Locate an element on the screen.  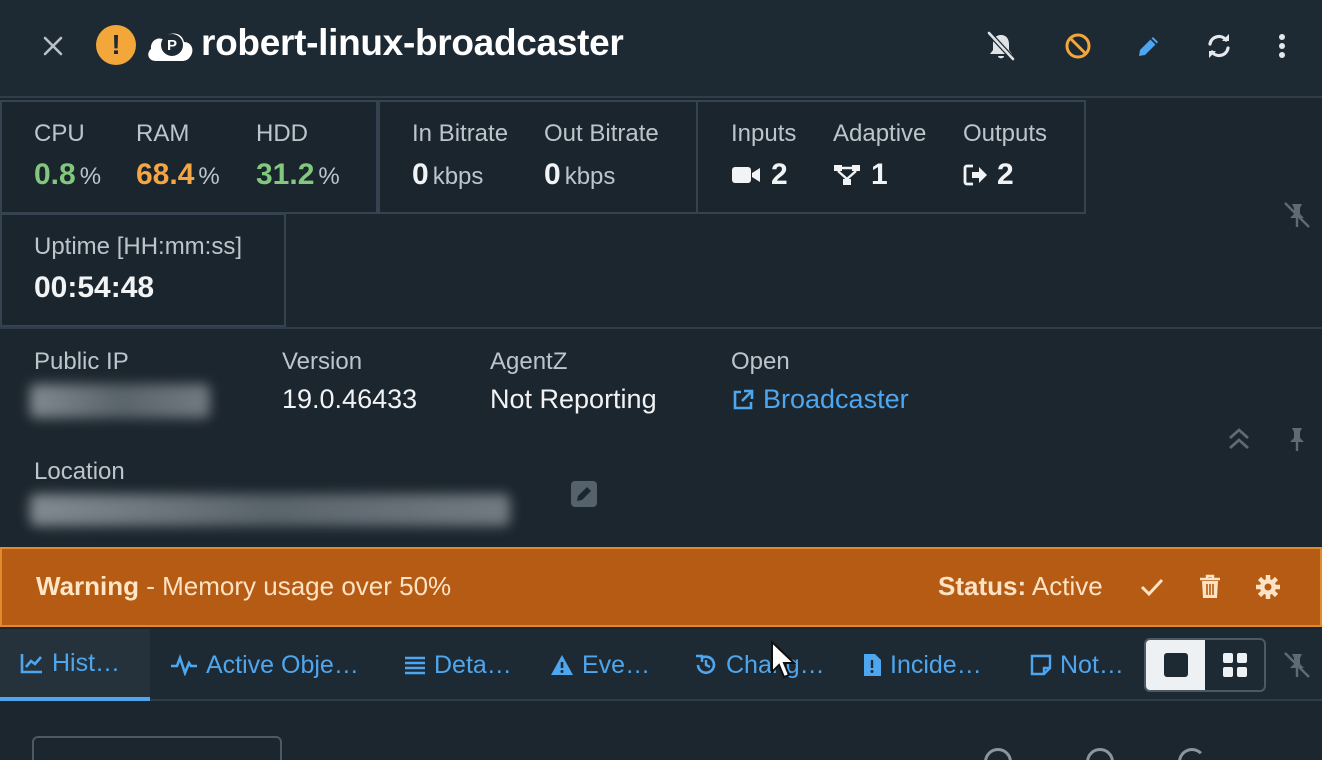
ram-label: RAM is located at coordinates (163, 133).